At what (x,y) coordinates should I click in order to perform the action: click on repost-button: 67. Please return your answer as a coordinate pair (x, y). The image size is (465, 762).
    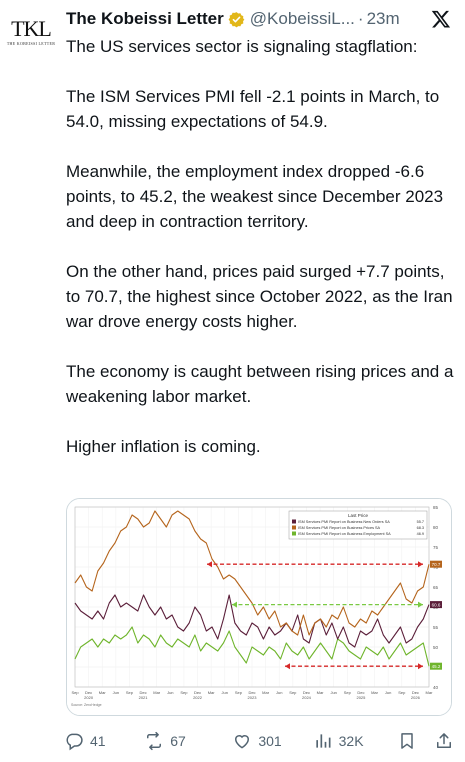
    Looking at the image, I should click on (188, 741).